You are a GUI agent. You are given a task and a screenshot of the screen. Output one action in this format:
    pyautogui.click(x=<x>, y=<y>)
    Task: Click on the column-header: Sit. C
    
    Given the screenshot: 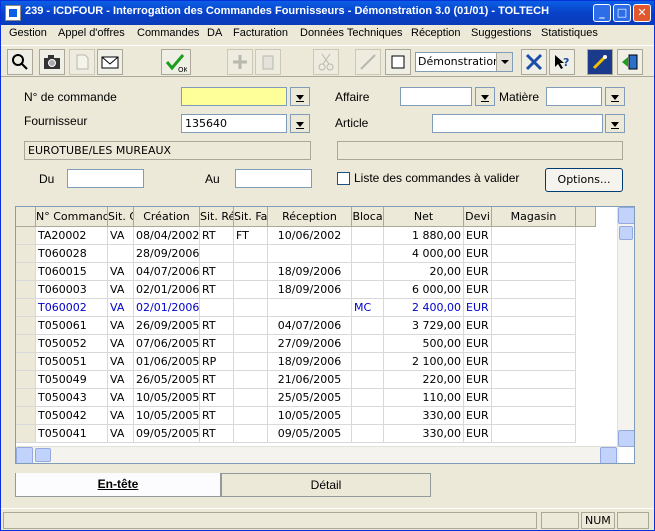 What is the action you would take?
    pyautogui.click(x=121, y=217)
    